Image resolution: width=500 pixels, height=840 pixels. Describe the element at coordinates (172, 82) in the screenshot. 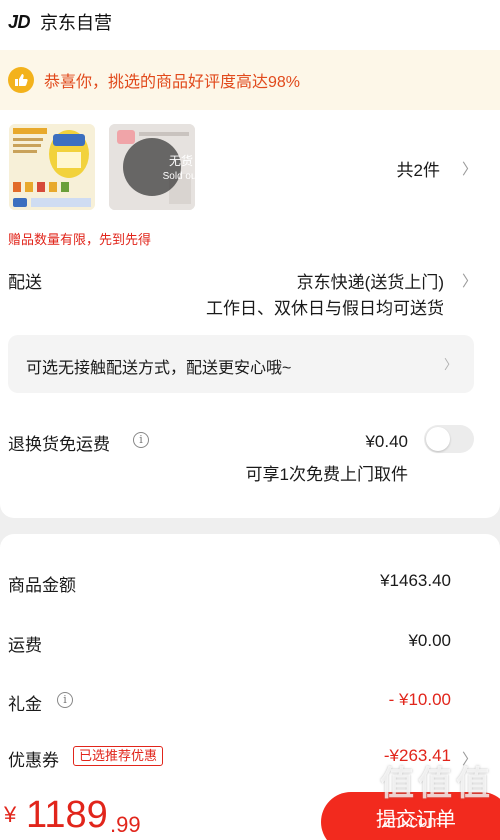

I see `praise-text: 恭喜你，挑选的商品好评度高达98%` at that location.